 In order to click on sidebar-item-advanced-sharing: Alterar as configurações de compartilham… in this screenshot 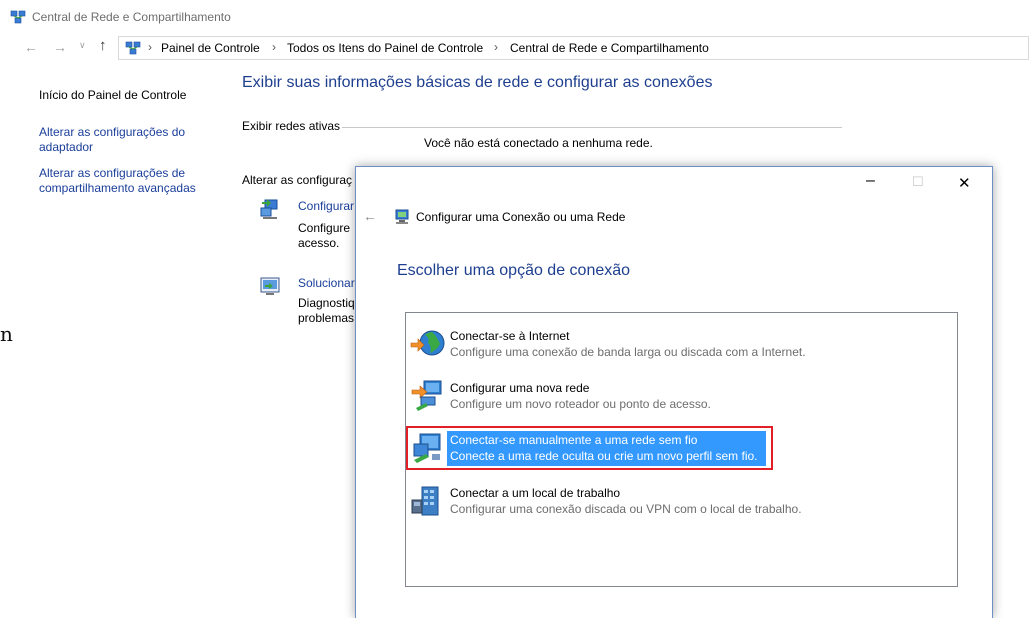, I will do `click(117, 181)`.